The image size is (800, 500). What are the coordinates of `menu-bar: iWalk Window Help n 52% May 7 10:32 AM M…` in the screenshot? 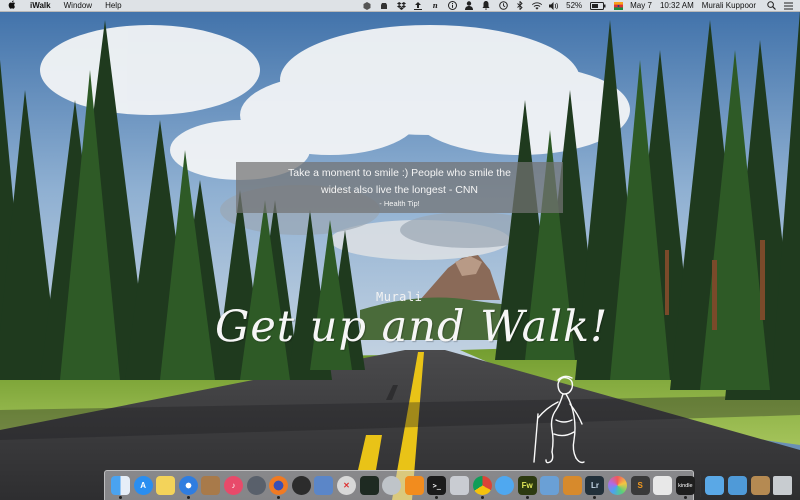 It's located at (400, 6).